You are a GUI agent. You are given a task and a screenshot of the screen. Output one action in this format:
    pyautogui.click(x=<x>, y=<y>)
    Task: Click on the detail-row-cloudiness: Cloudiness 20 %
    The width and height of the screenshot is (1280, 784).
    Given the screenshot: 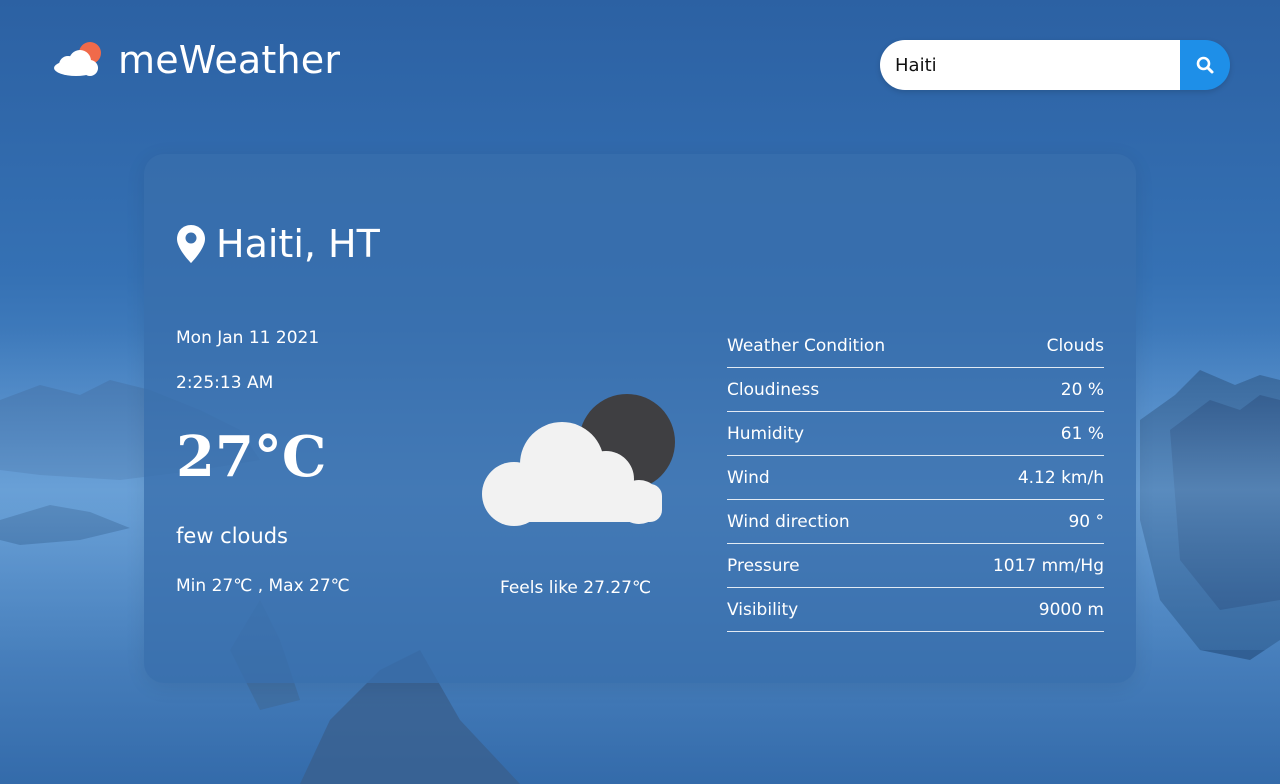 What is the action you would take?
    pyautogui.click(x=915, y=390)
    